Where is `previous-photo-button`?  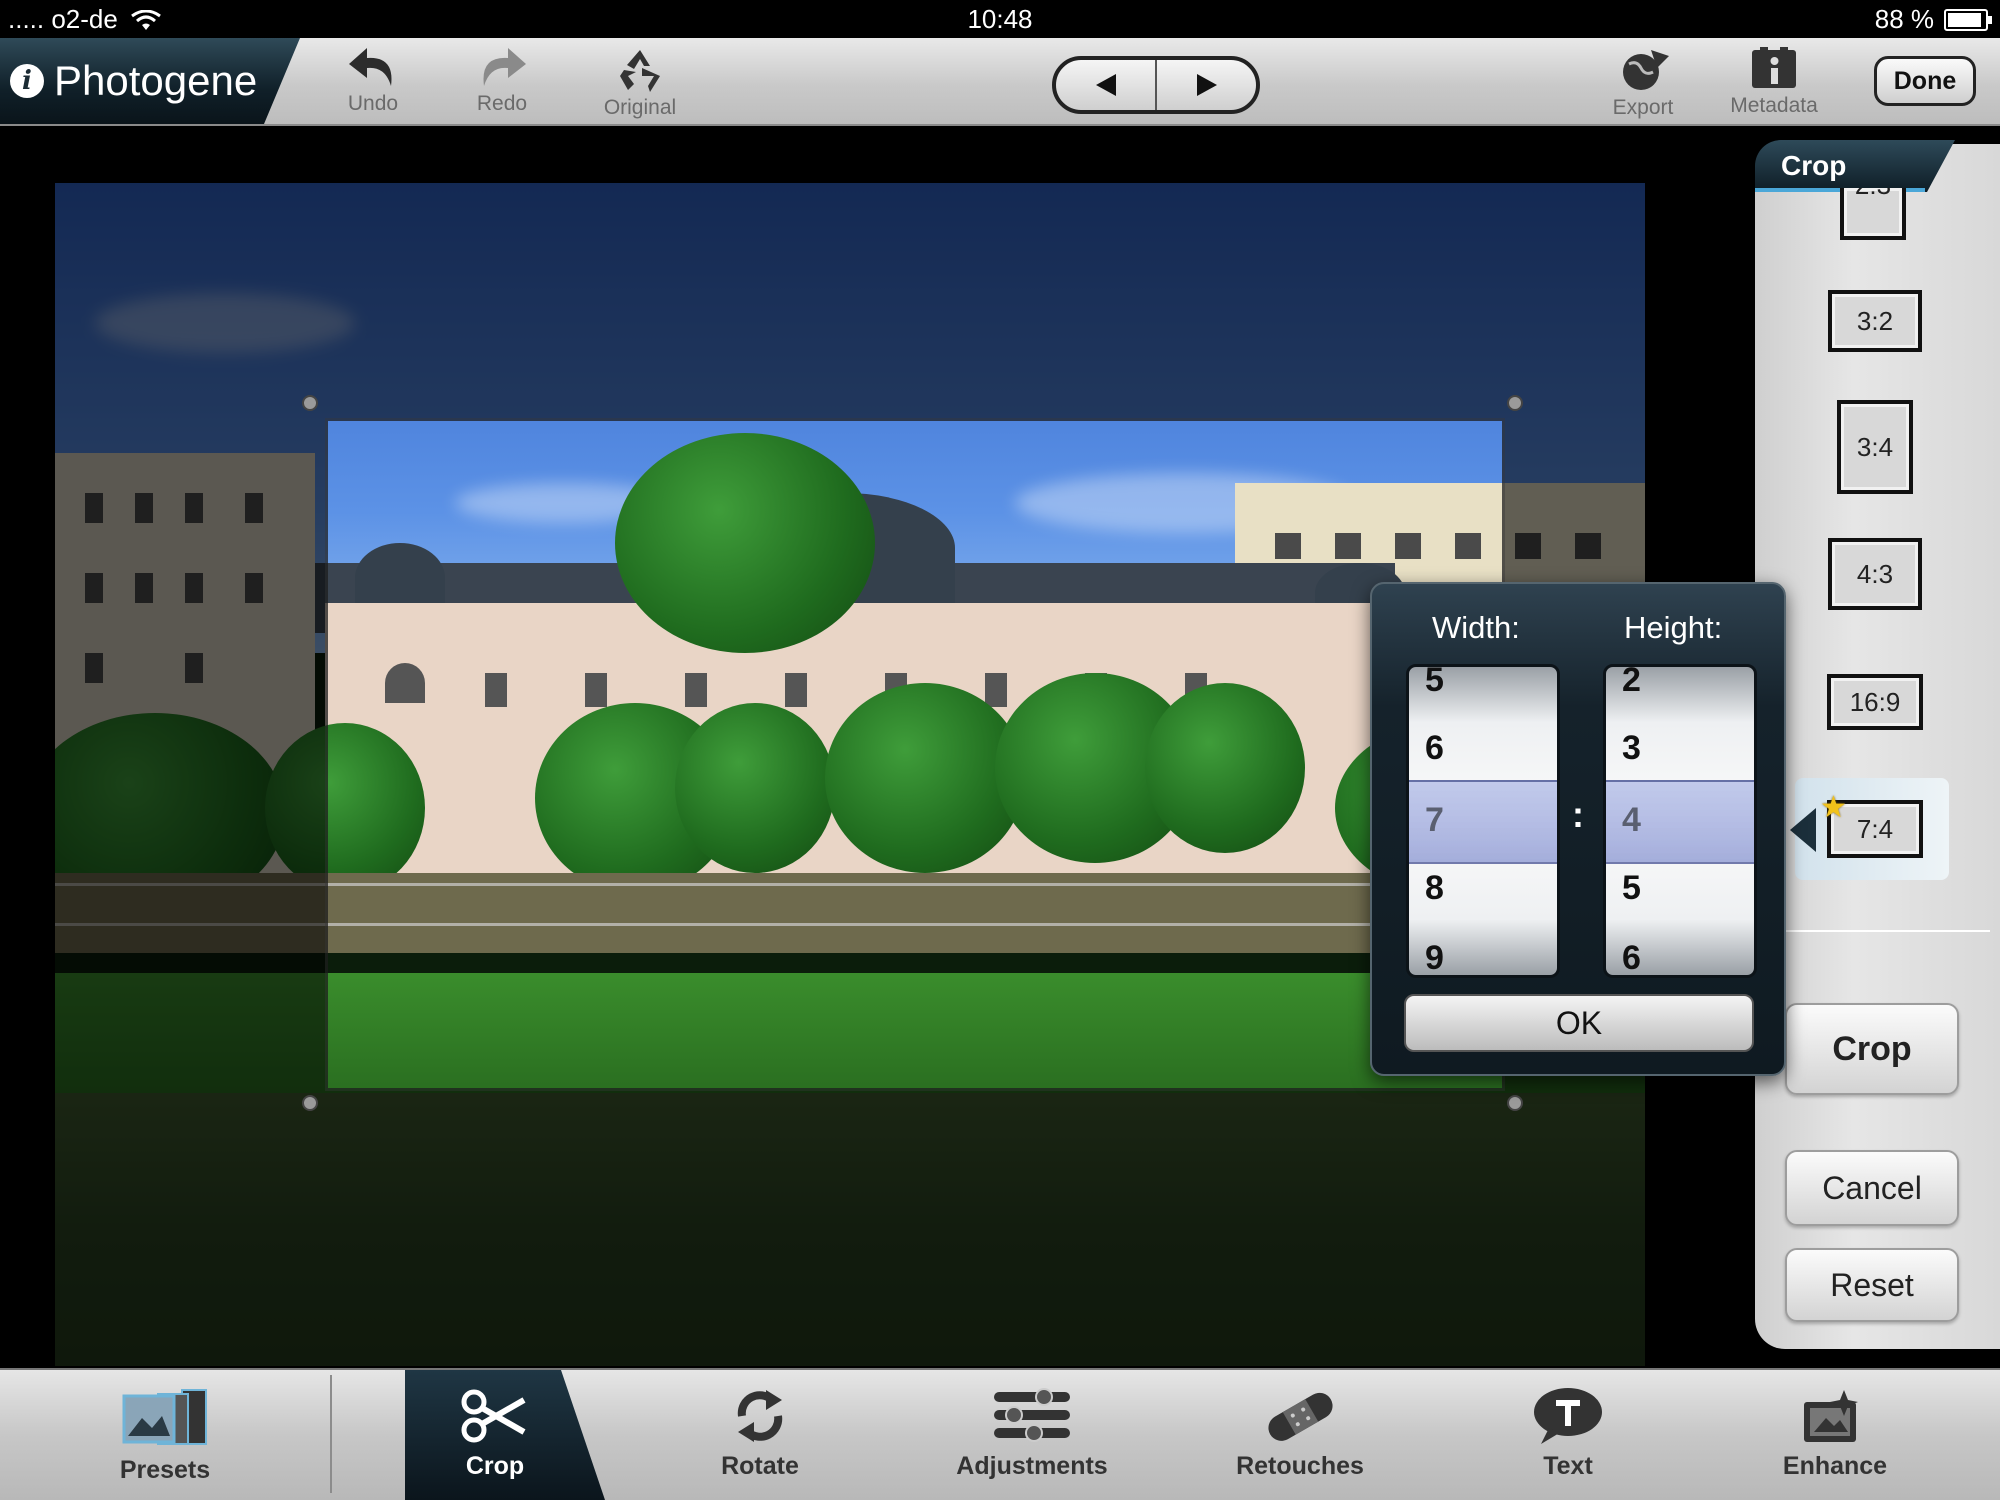 previous-photo-button is located at coordinates (1105, 85).